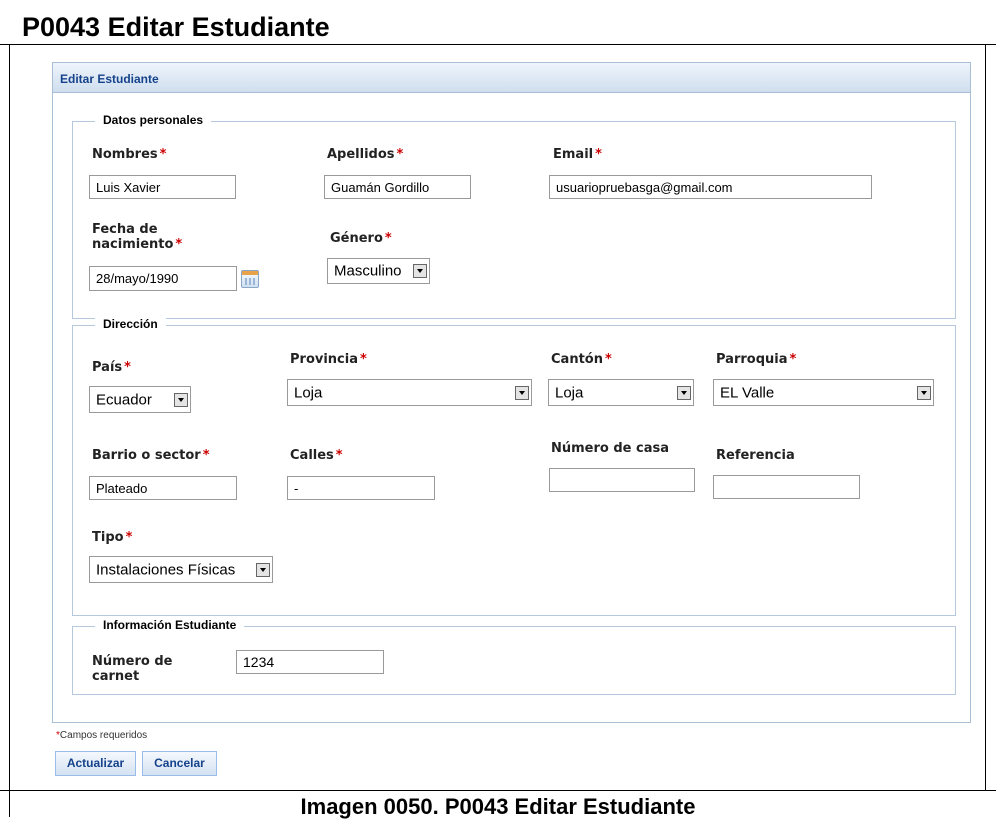 This screenshot has width=996, height=820. What do you see at coordinates (124, 399) in the screenshot?
I see `pais-value: Ecuador` at bounding box center [124, 399].